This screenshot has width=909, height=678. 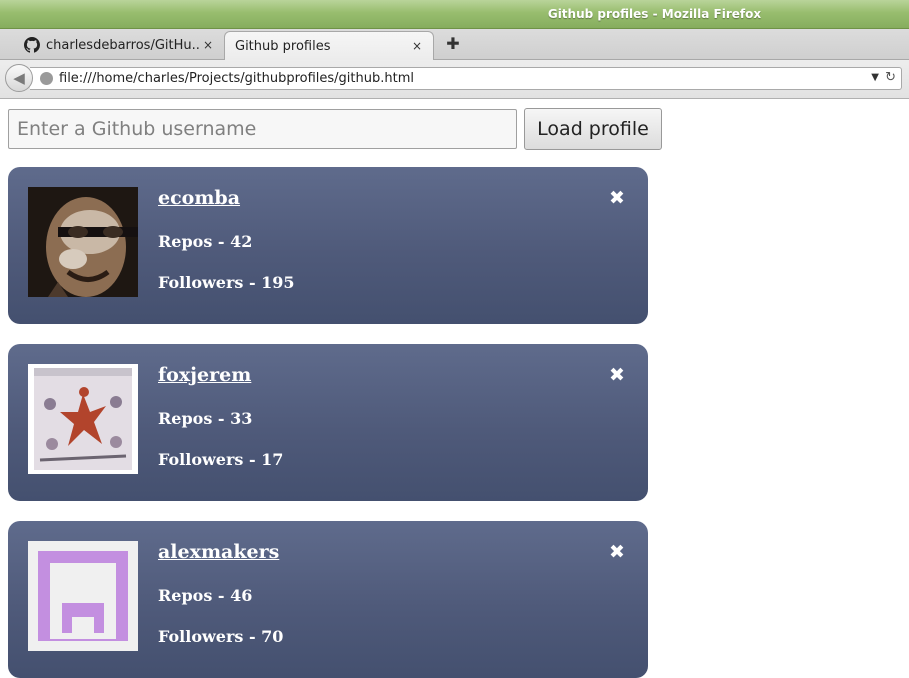 What do you see at coordinates (226, 282) in the screenshot?
I see `followers-count: Followers - 195` at bounding box center [226, 282].